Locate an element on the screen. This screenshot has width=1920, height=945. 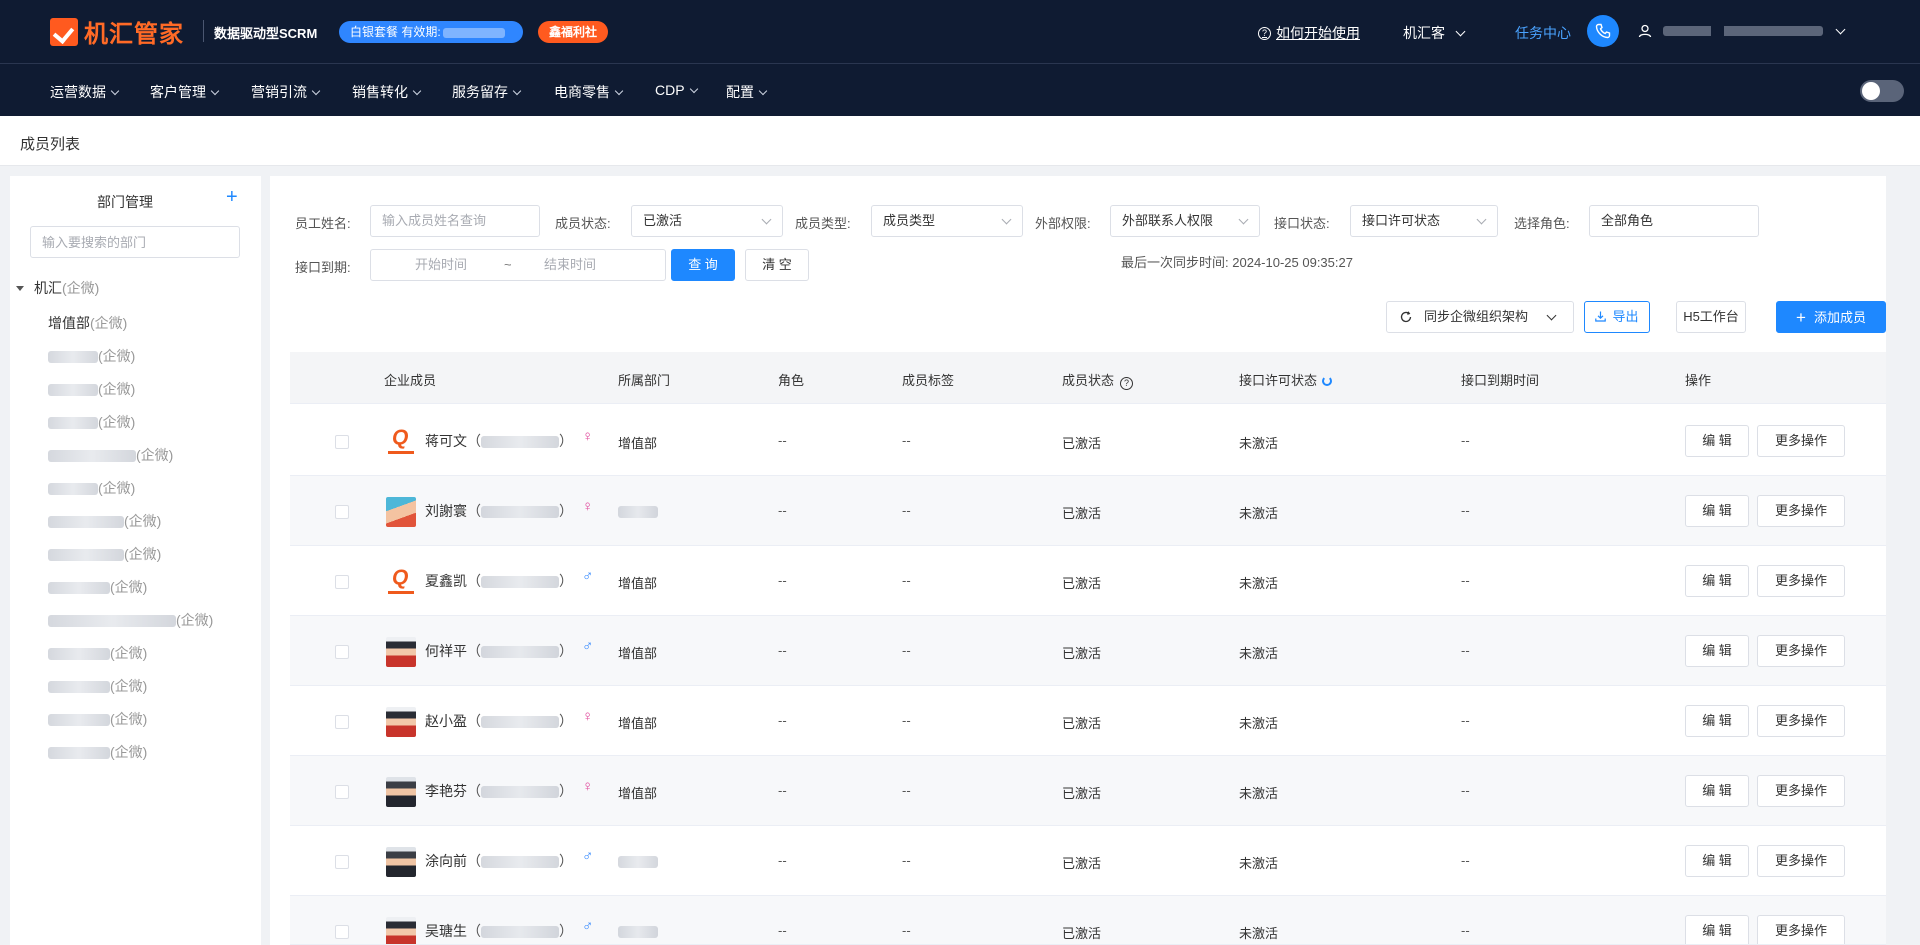
type-filter-select: 成员类型 is located at coordinates (947, 221).